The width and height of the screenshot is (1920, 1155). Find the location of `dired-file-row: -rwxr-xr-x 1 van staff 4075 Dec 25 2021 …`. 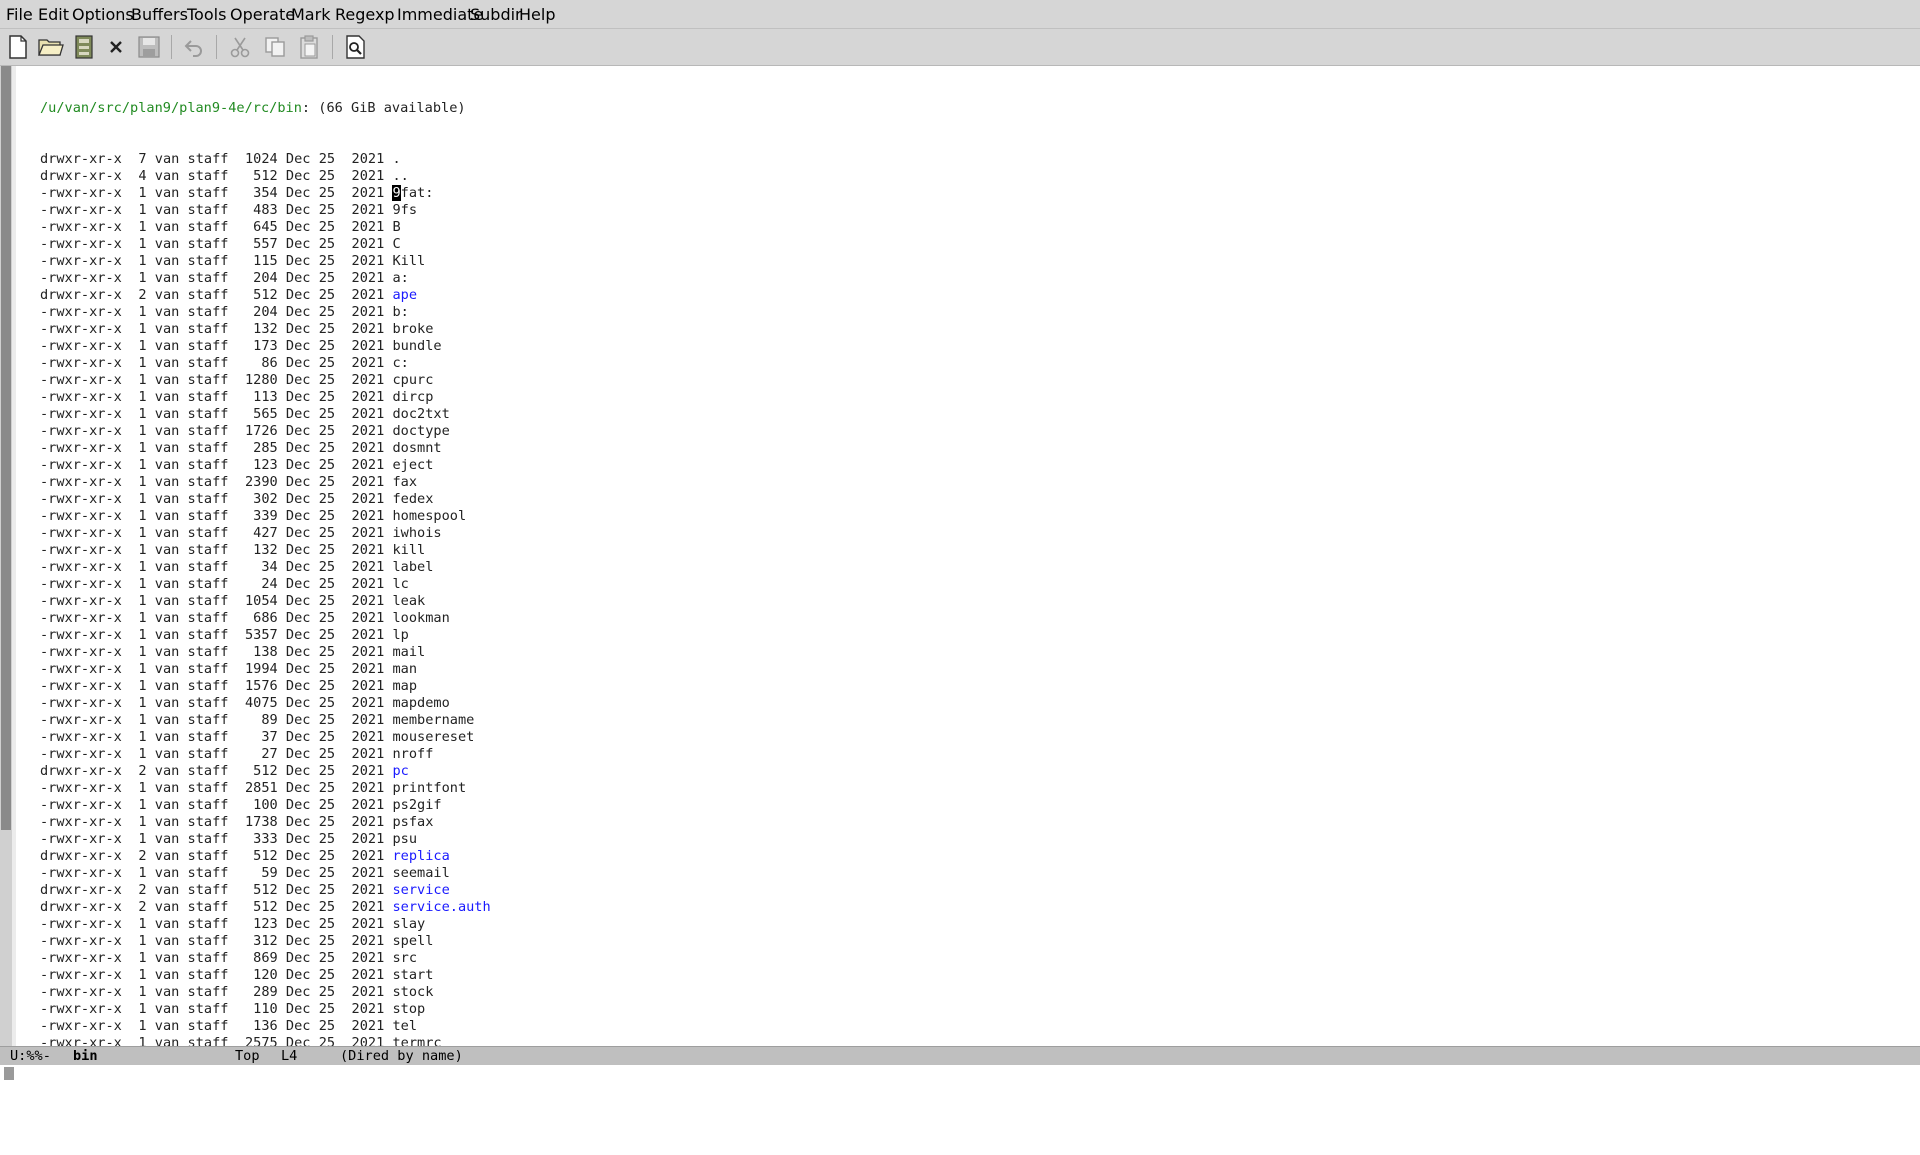

dired-file-row: -rwxr-xr-x 1 van staff 4075 Dec 25 2021 … is located at coordinates (960, 703).